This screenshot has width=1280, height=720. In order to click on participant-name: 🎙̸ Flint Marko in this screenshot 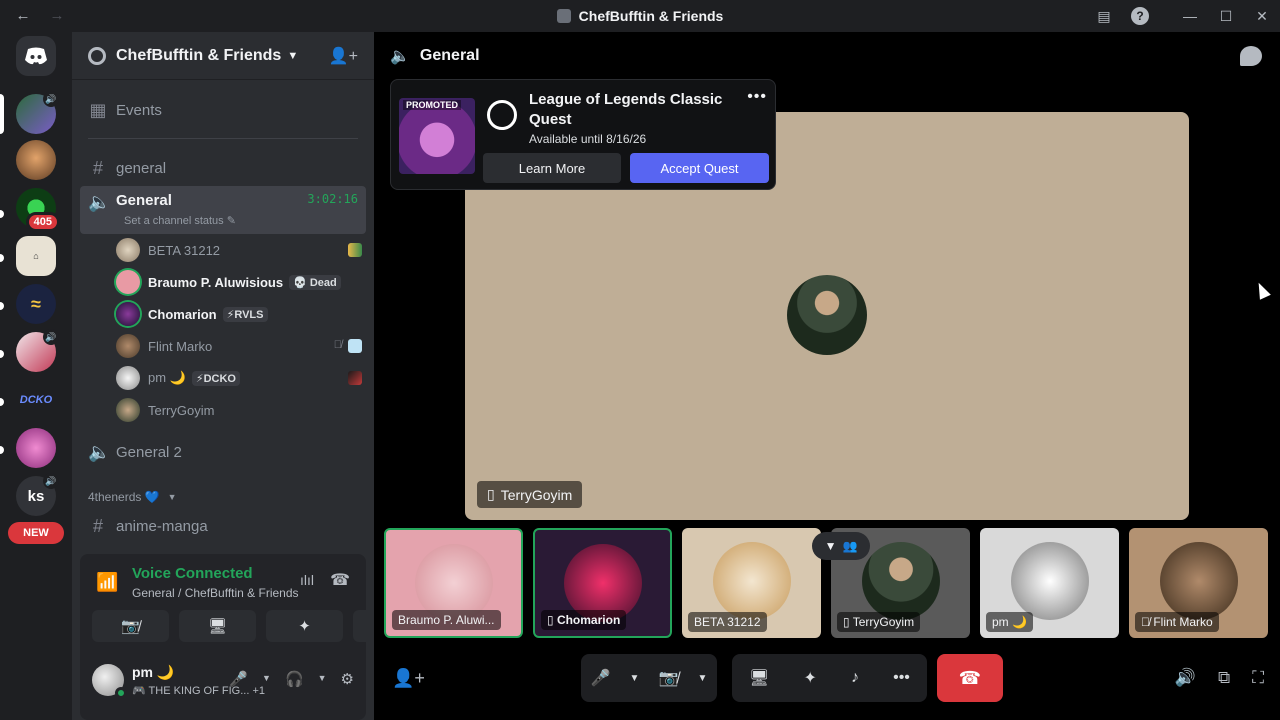, I will do `click(1177, 622)`.